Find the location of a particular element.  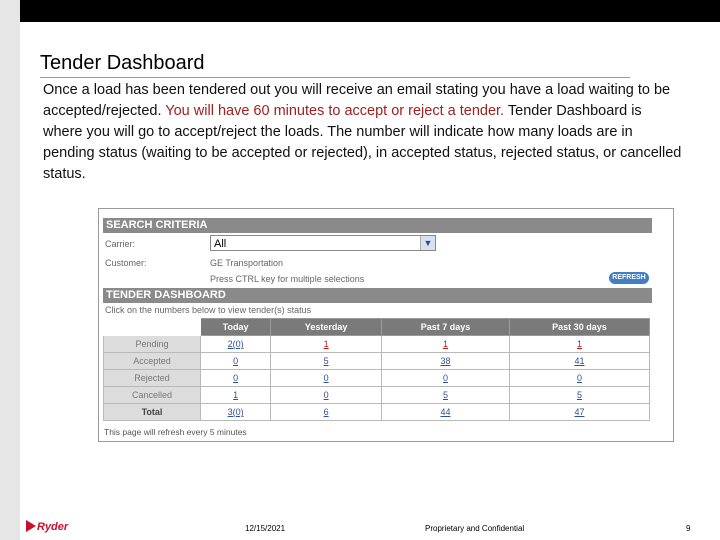

logo-text: Ryder is located at coordinates (53, 527).